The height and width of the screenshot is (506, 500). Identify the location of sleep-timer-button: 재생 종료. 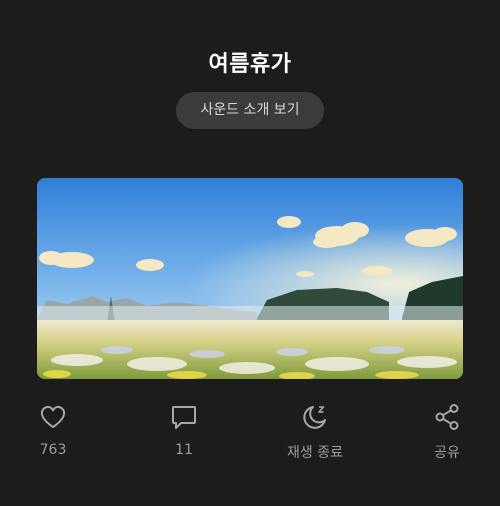
(315, 432).